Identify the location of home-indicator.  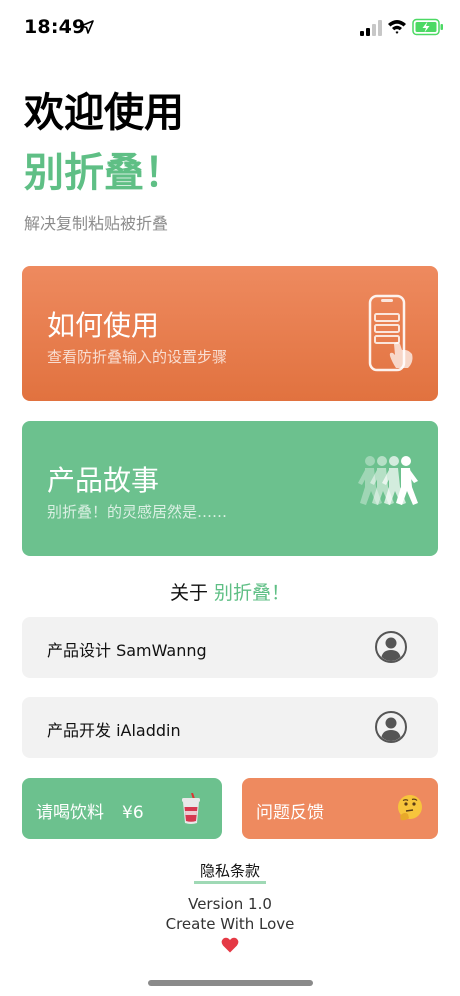
(230, 983).